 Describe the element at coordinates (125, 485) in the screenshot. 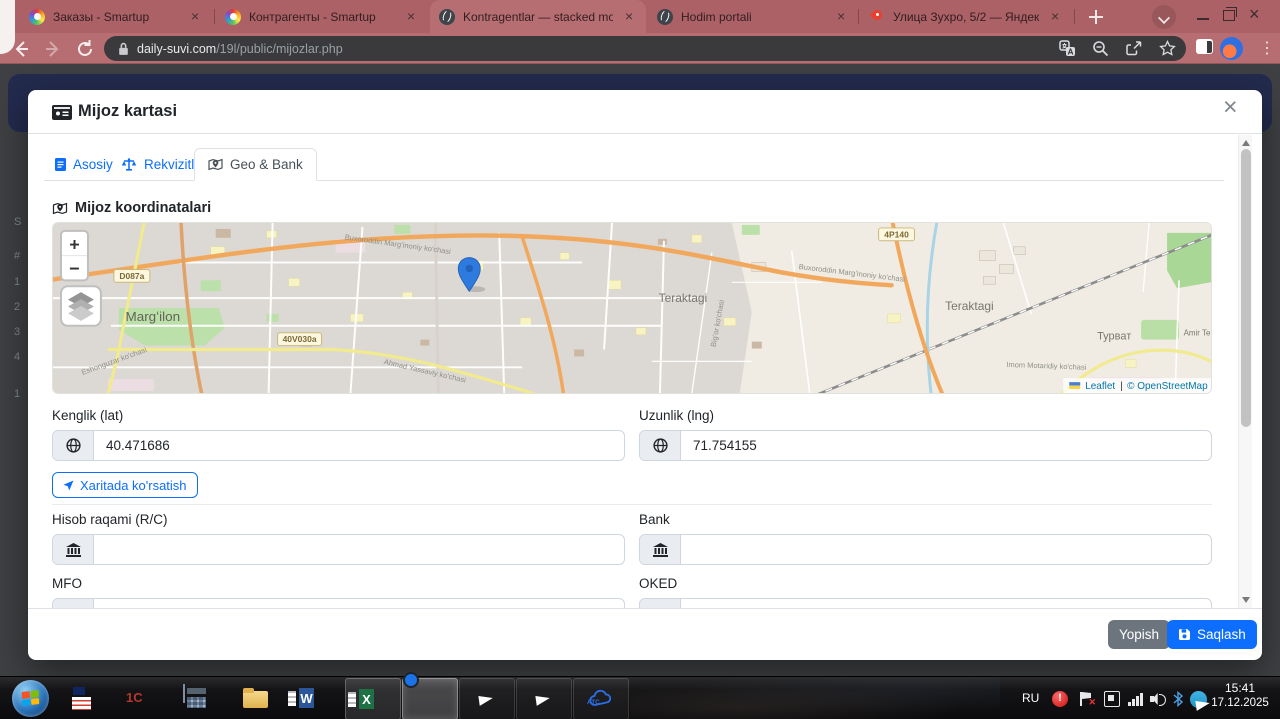

I see `show-on-map-button: Xaritada ko'rsatish` at that location.